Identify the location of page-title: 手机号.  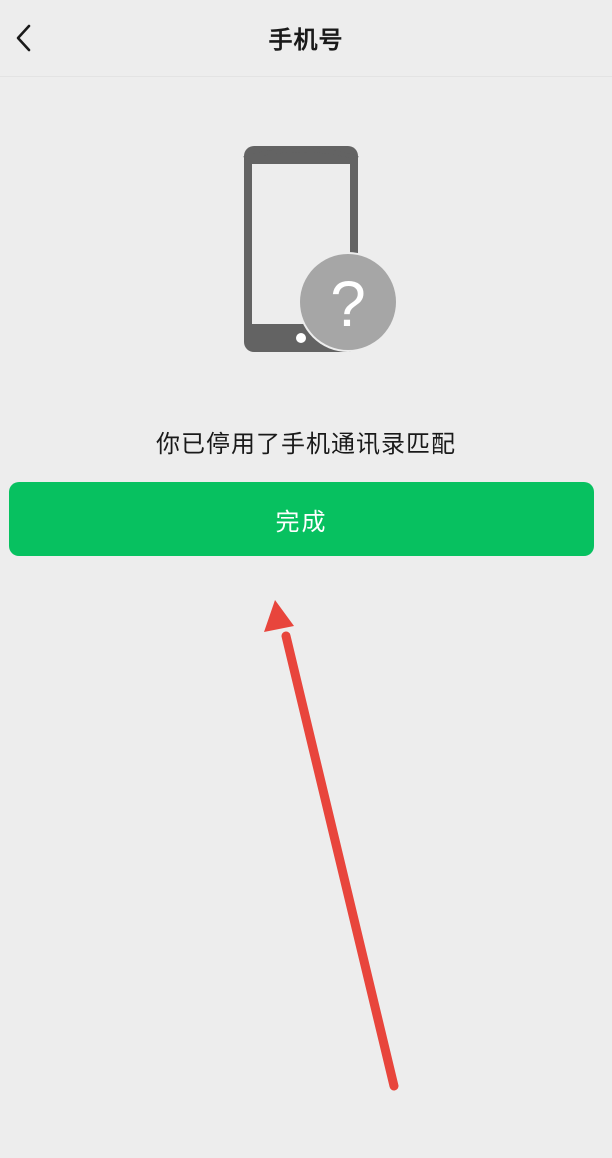
(306, 40).